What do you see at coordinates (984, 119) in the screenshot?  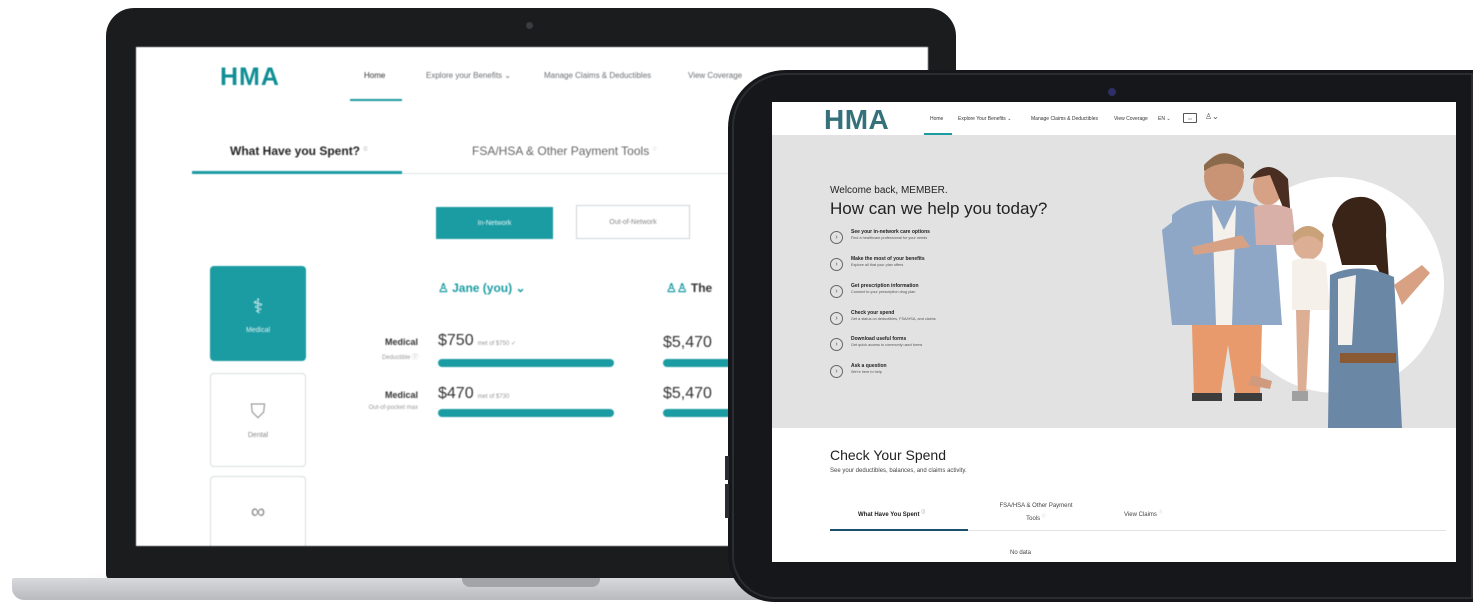 I see `nav-explore-benefits: Explore Your Benefits ⌄` at bounding box center [984, 119].